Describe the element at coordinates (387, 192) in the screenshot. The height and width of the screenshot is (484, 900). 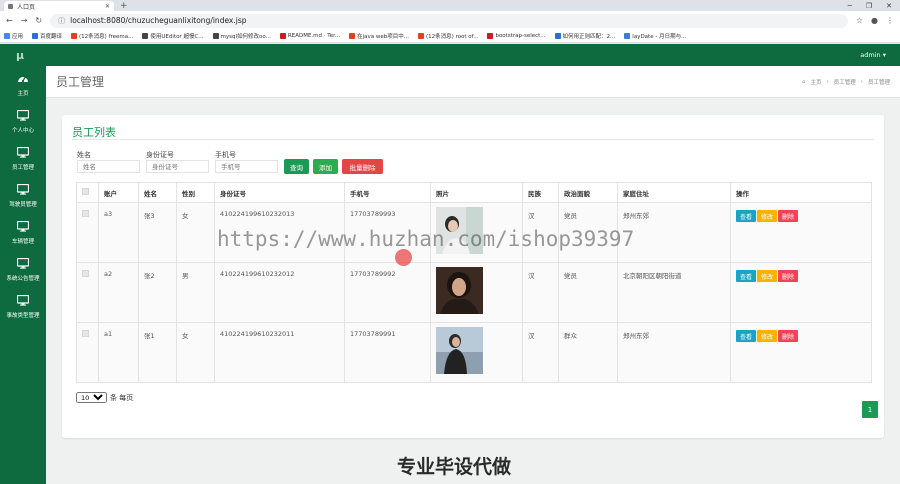
I see `column-header: 手机号` at that location.